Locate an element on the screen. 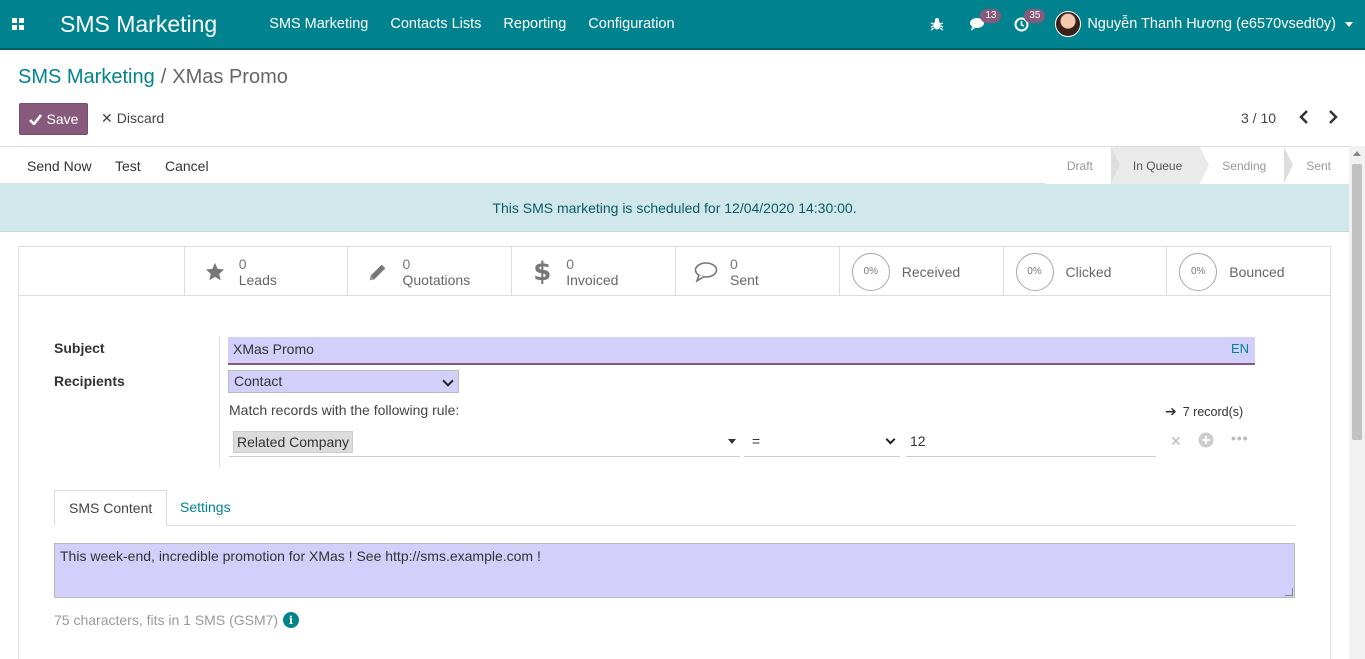 The height and width of the screenshot is (659, 1365). stat-bounced-button: 0% Bounced is located at coordinates (1248, 271).